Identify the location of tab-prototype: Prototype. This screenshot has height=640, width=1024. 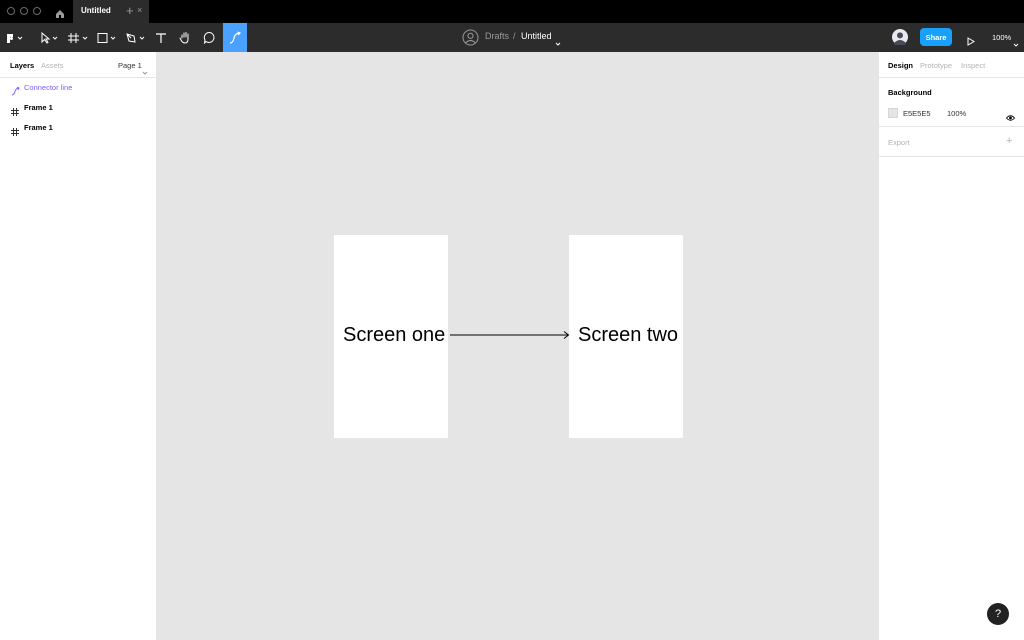
(936, 65).